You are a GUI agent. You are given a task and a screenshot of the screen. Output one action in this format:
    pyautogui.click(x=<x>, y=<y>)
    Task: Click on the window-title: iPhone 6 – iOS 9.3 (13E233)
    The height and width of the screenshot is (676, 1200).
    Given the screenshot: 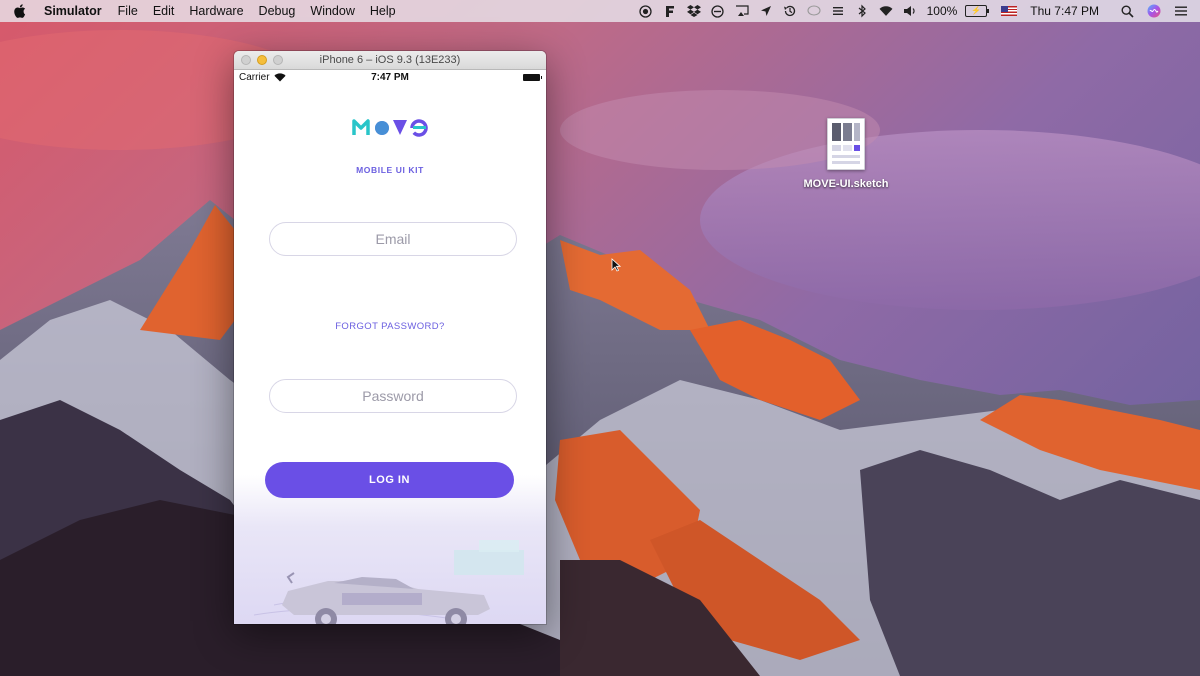 What is the action you would take?
    pyautogui.click(x=390, y=60)
    